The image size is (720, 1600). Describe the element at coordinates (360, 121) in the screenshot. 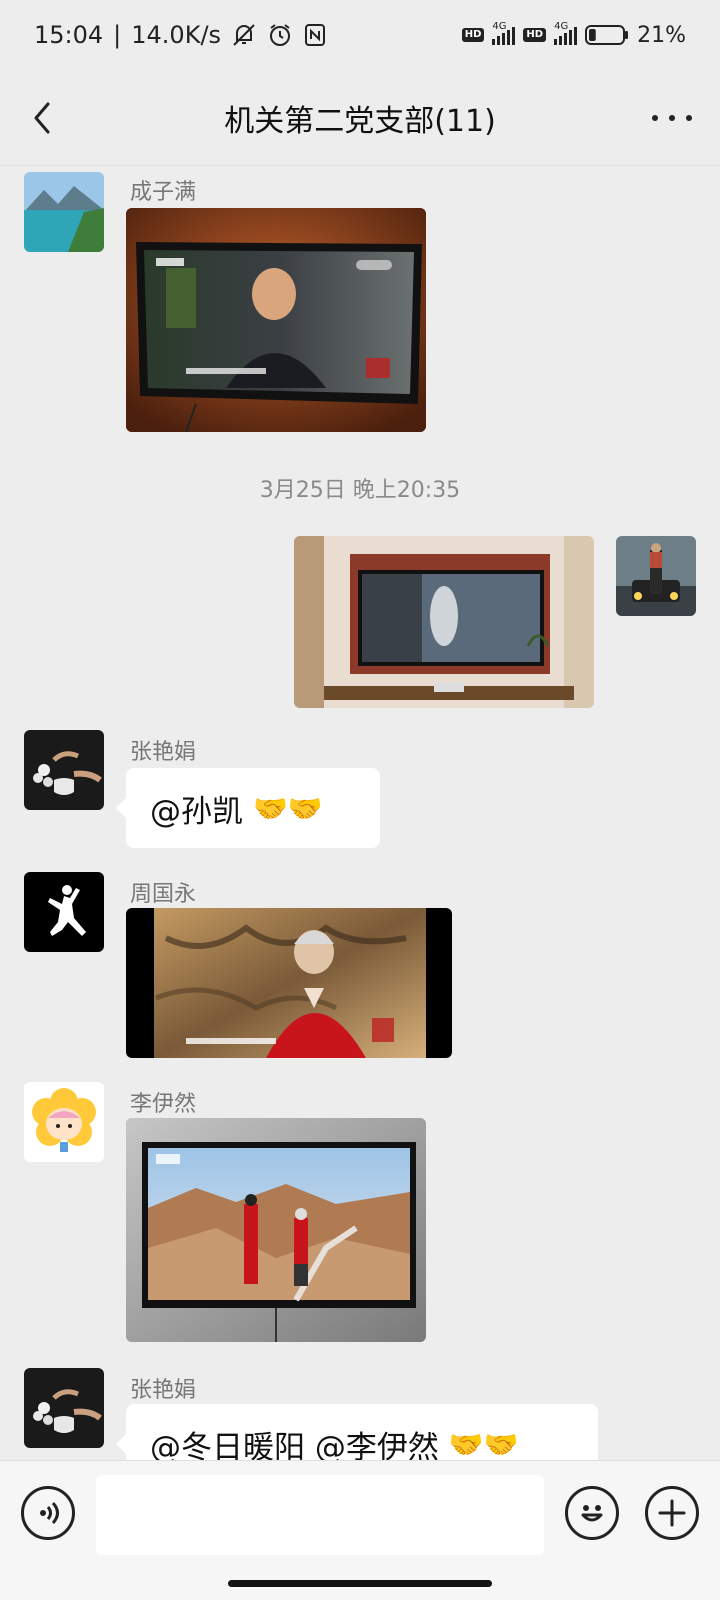

I see `chat-title: 机关第二党支部(11)` at that location.